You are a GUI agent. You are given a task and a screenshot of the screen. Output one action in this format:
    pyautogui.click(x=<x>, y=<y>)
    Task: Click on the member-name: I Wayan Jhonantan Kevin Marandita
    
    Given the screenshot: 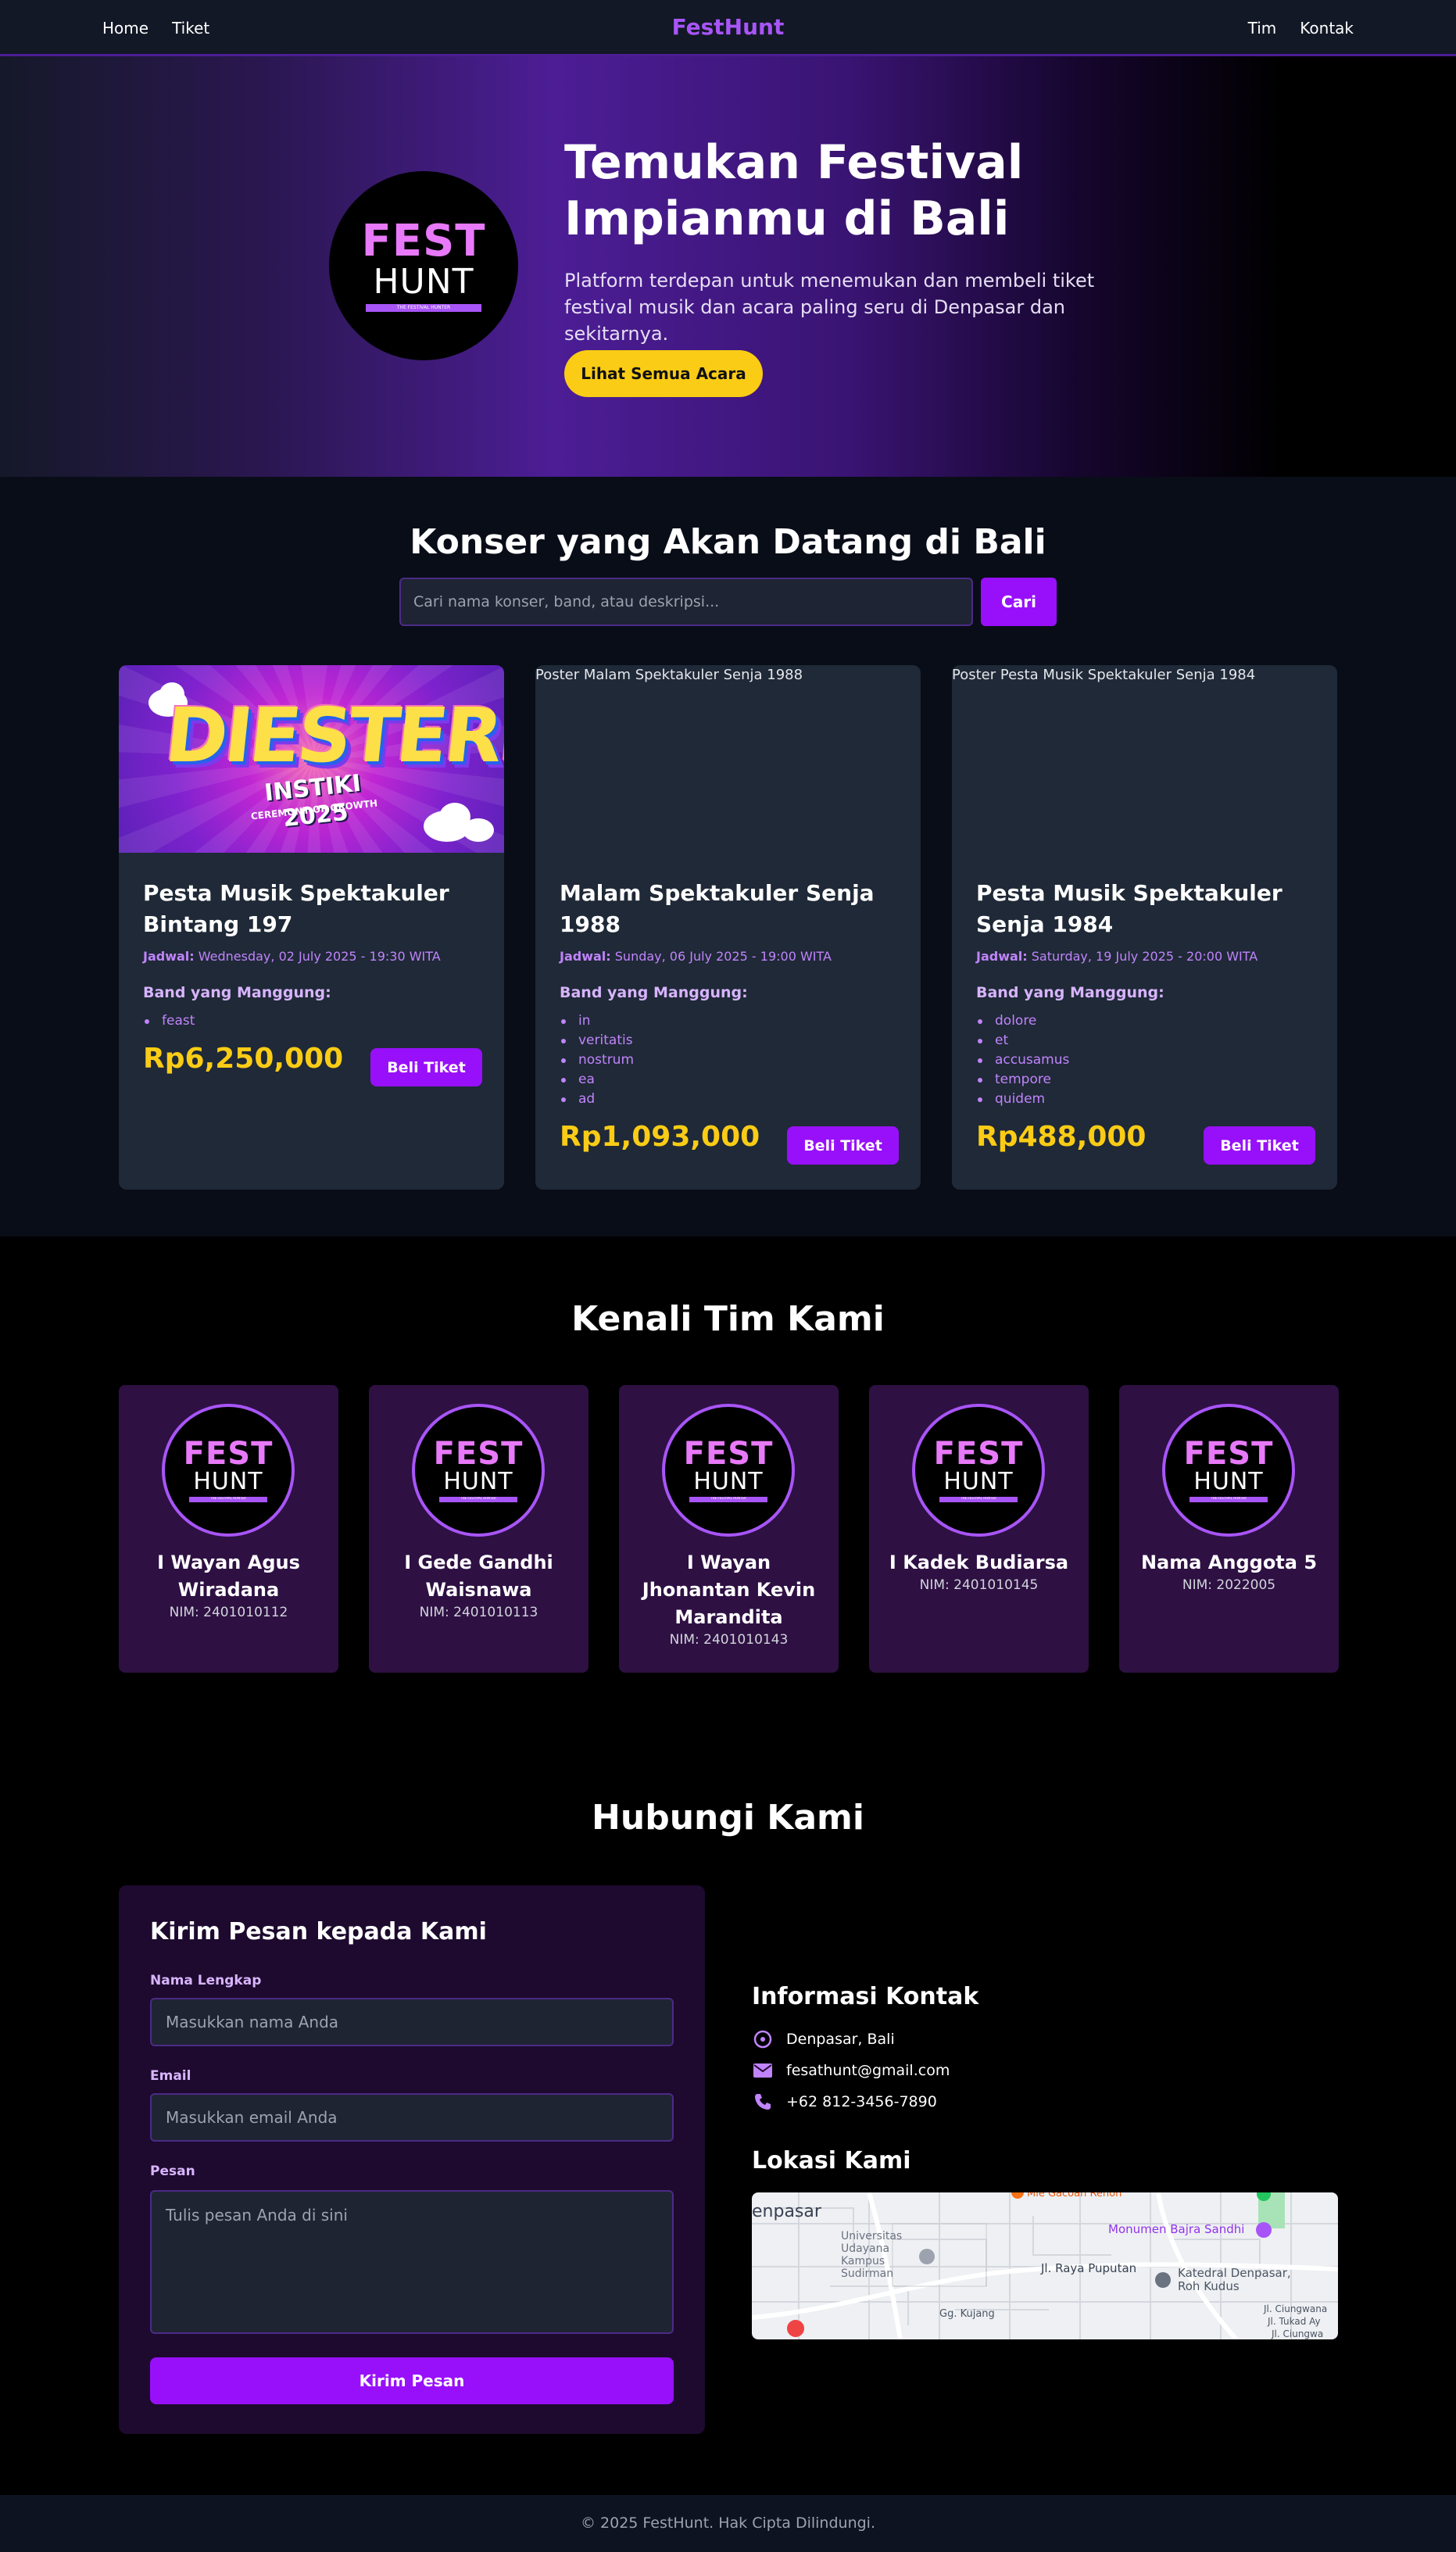 What is the action you would take?
    pyautogui.click(x=729, y=1590)
    